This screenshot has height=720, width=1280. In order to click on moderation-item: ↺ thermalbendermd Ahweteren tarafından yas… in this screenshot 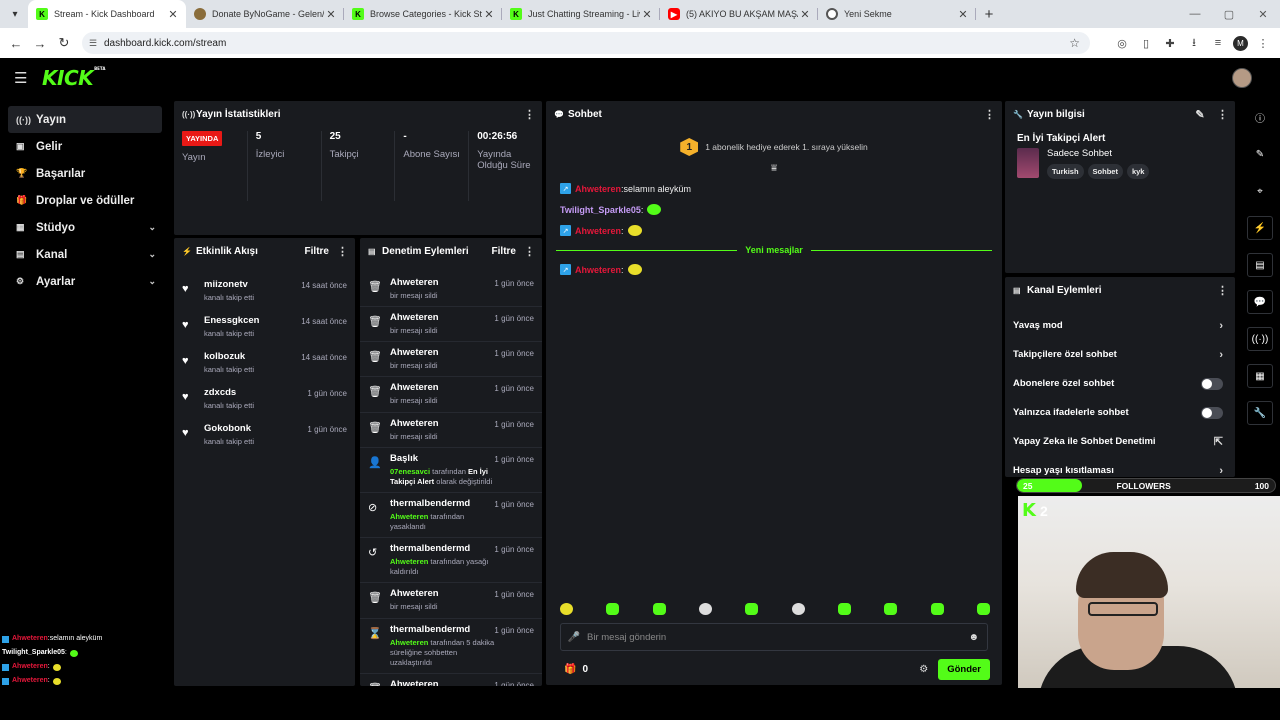, I will do `click(451, 561)`.